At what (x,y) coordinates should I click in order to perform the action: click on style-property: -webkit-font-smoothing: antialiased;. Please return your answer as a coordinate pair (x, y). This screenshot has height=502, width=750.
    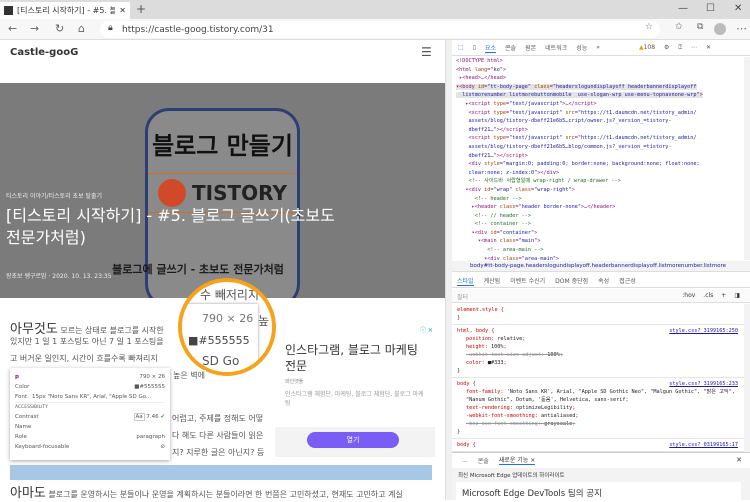
    Looking at the image, I should click on (598, 416).